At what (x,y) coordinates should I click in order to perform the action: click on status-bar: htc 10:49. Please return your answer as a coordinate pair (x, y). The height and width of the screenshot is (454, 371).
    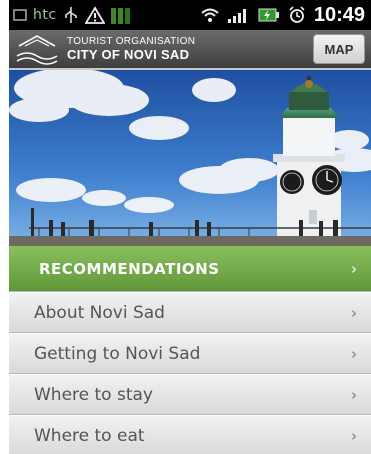
    Looking at the image, I should click on (190, 15).